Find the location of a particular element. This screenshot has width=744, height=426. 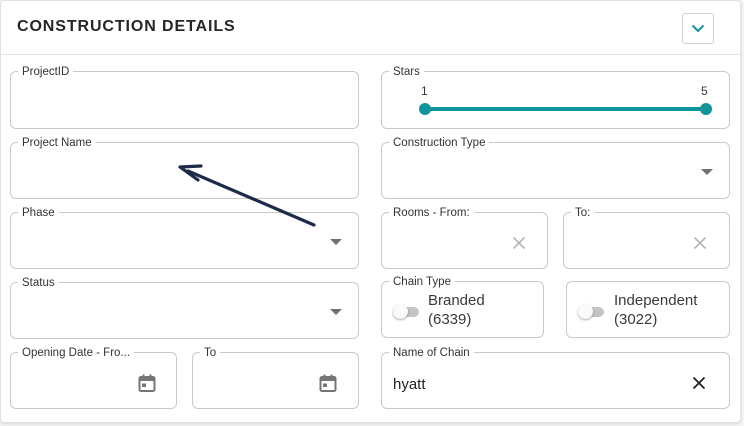

status-dropdown: Status is located at coordinates (184, 308).